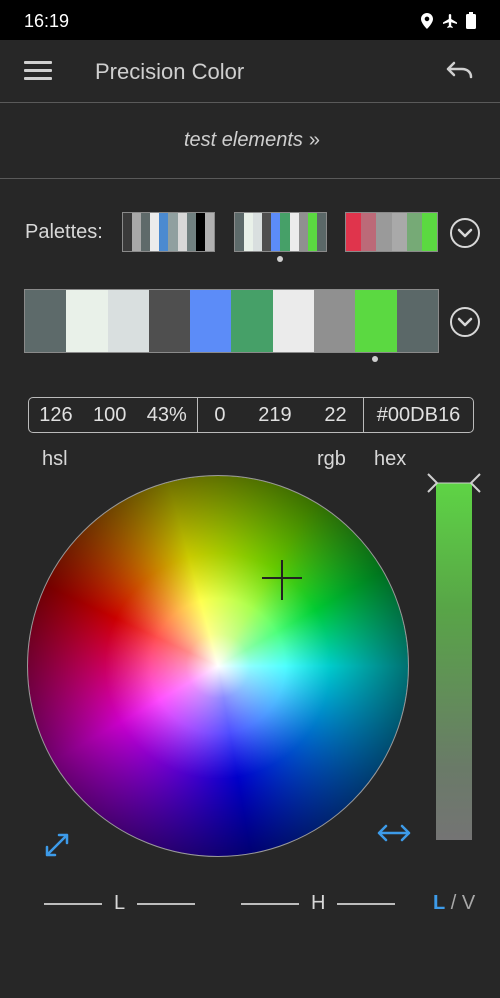 The width and height of the screenshot is (500, 998). What do you see at coordinates (250, 71) in the screenshot?
I see `app-bar: Precision Color` at bounding box center [250, 71].